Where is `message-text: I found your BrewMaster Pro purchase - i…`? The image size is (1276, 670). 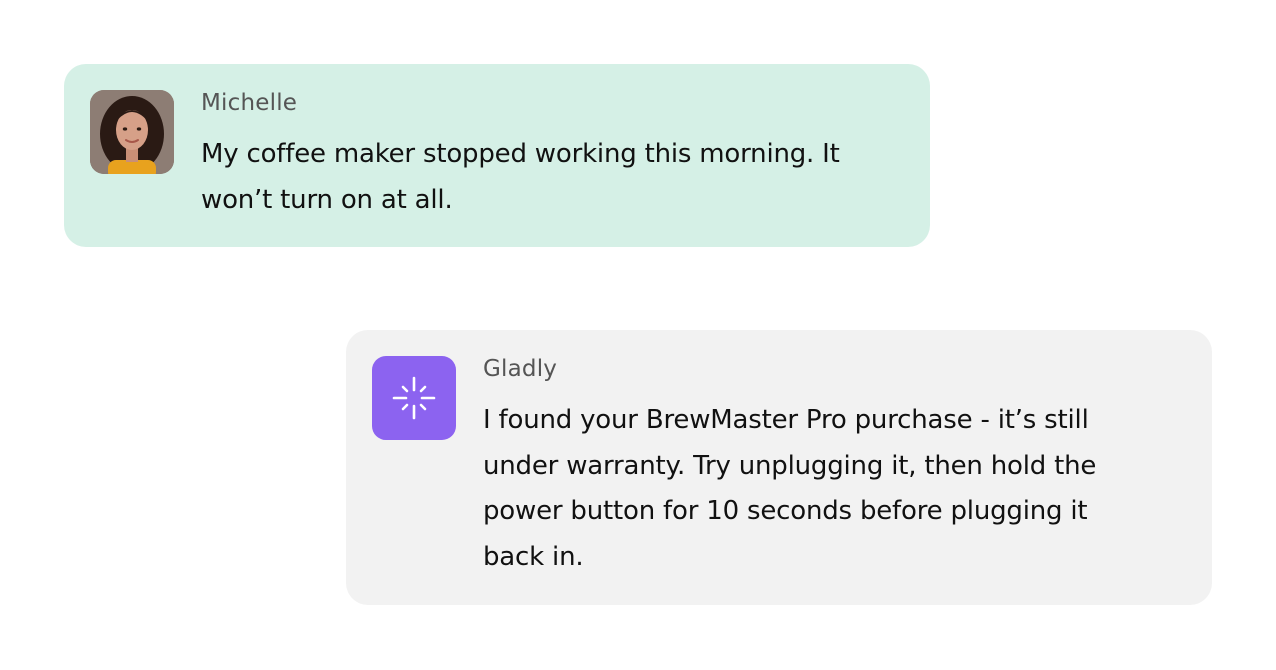
message-text: I found your BrewMaster Pro purchase - i… is located at coordinates (790, 488).